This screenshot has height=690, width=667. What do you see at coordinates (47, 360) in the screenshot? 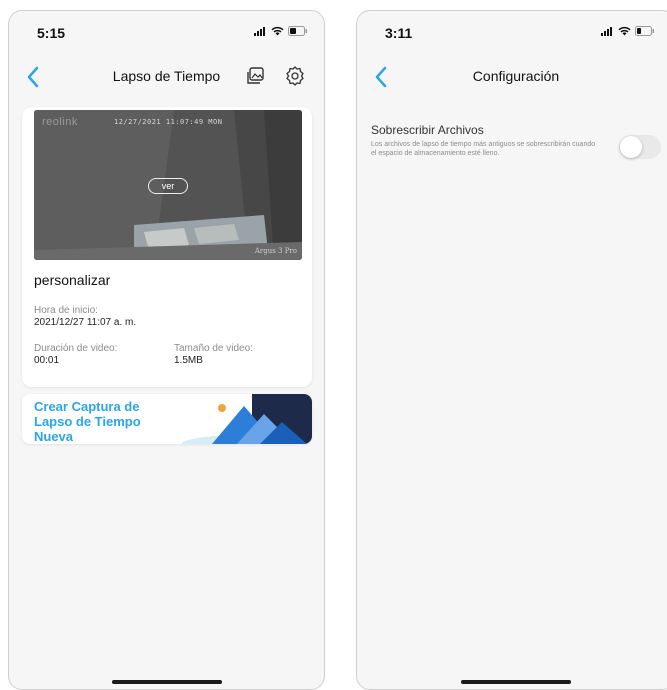
I see `duration-value: 00:01` at bounding box center [47, 360].